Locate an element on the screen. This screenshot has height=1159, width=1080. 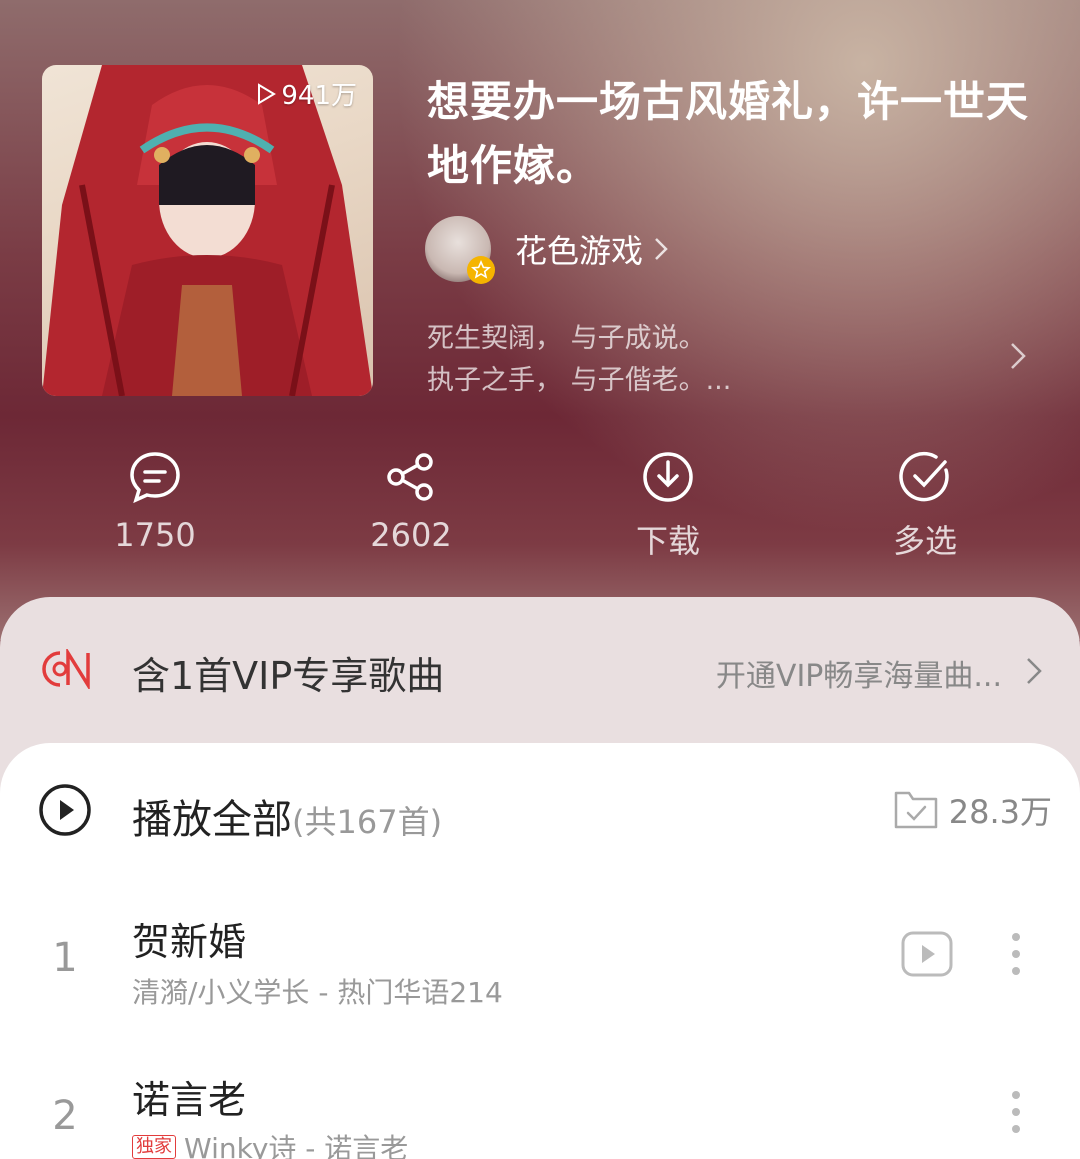
download-label: 下载 is located at coordinates (667, 541).